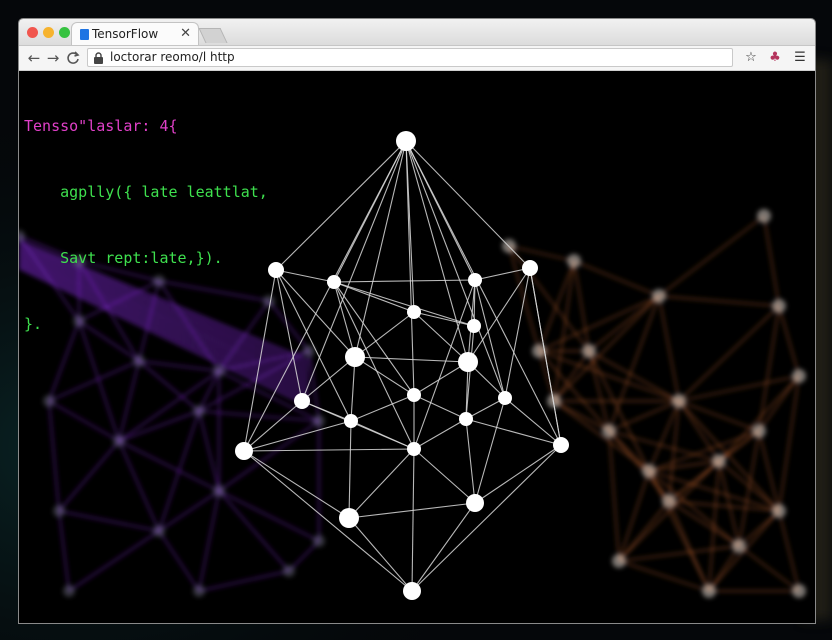  I want to click on forward-arrow-icon: →, so click(53, 58).